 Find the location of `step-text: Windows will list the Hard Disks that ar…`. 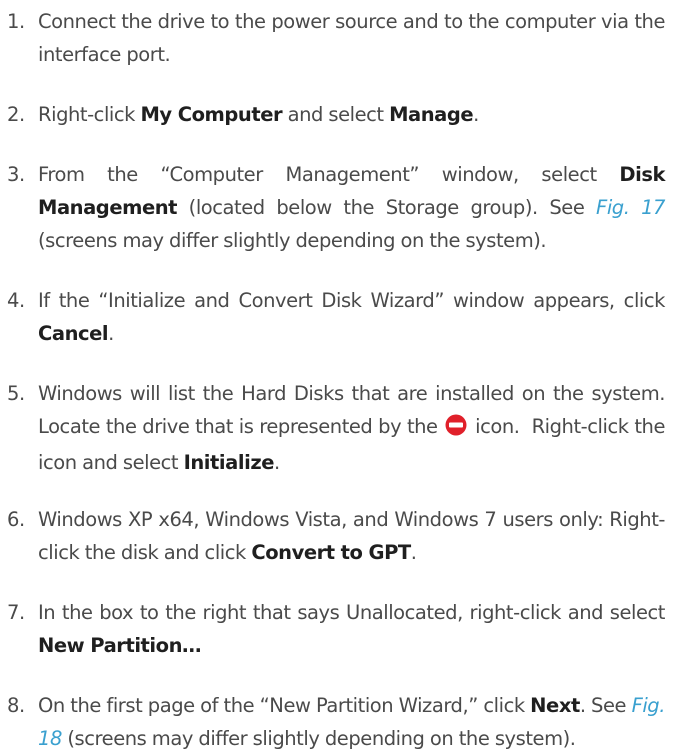

step-text: Windows will list the Hard Disks that ar… is located at coordinates (352, 428).